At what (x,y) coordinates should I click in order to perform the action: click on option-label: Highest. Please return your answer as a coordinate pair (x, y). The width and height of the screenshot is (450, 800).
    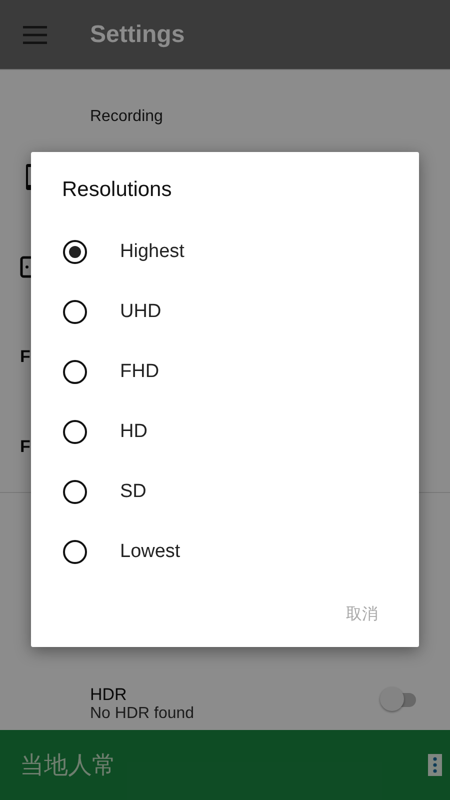
    Looking at the image, I should click on (152, 252).